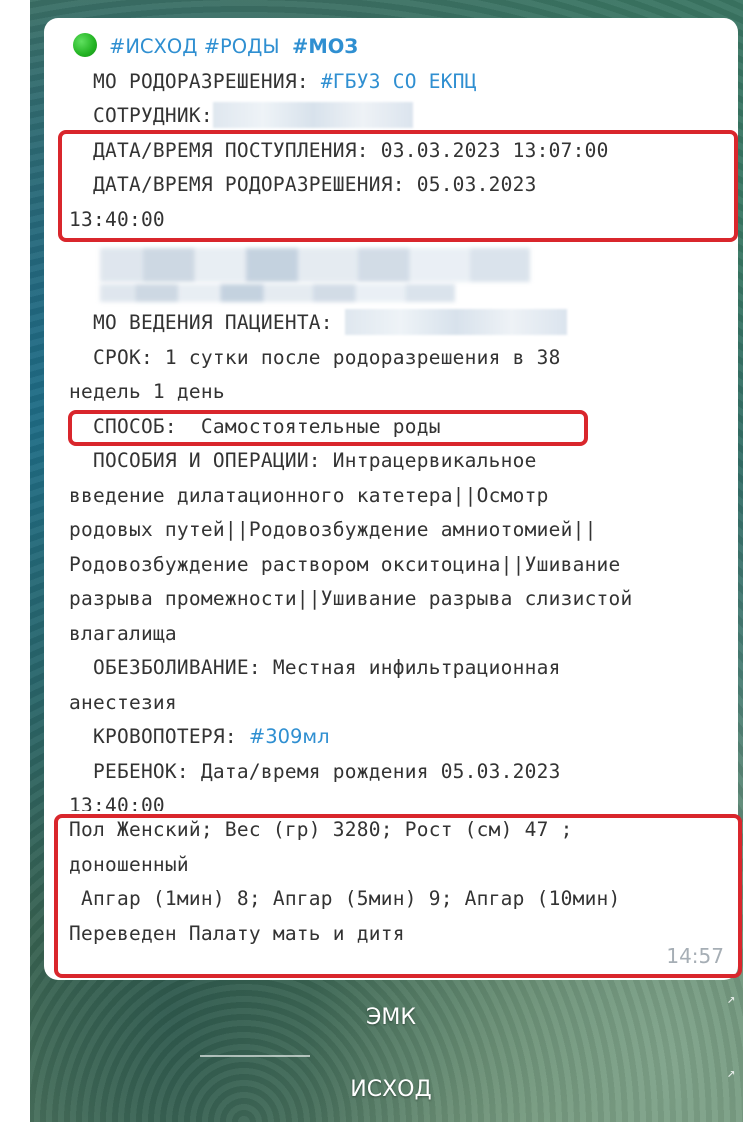 Image resolution: width=743 pixels, height=1122 pixels. What do you see at coordinates (325, 46) in the screenshot?
I see `hashtag-moz: #МОЗ` at bounding box center [325, 46].